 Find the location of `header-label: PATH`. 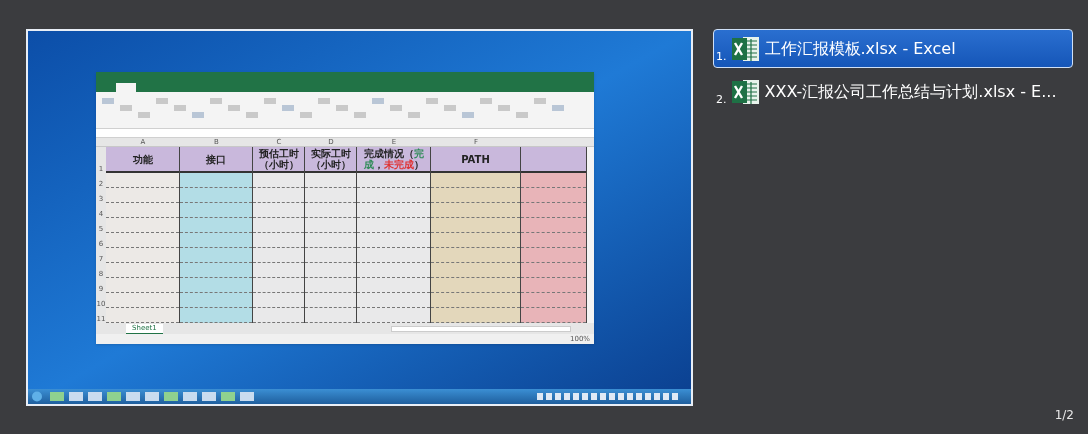

header-label: PATH is located at coordinates (475, 159).